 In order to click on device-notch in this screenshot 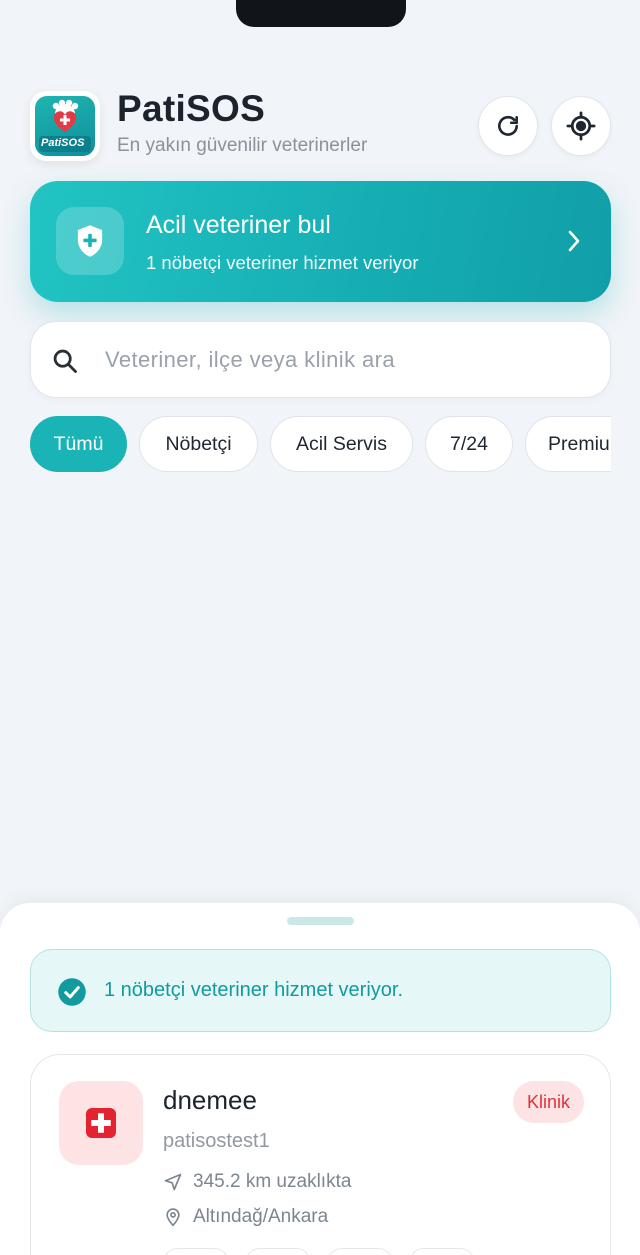, I will do `click(321, 13)`.